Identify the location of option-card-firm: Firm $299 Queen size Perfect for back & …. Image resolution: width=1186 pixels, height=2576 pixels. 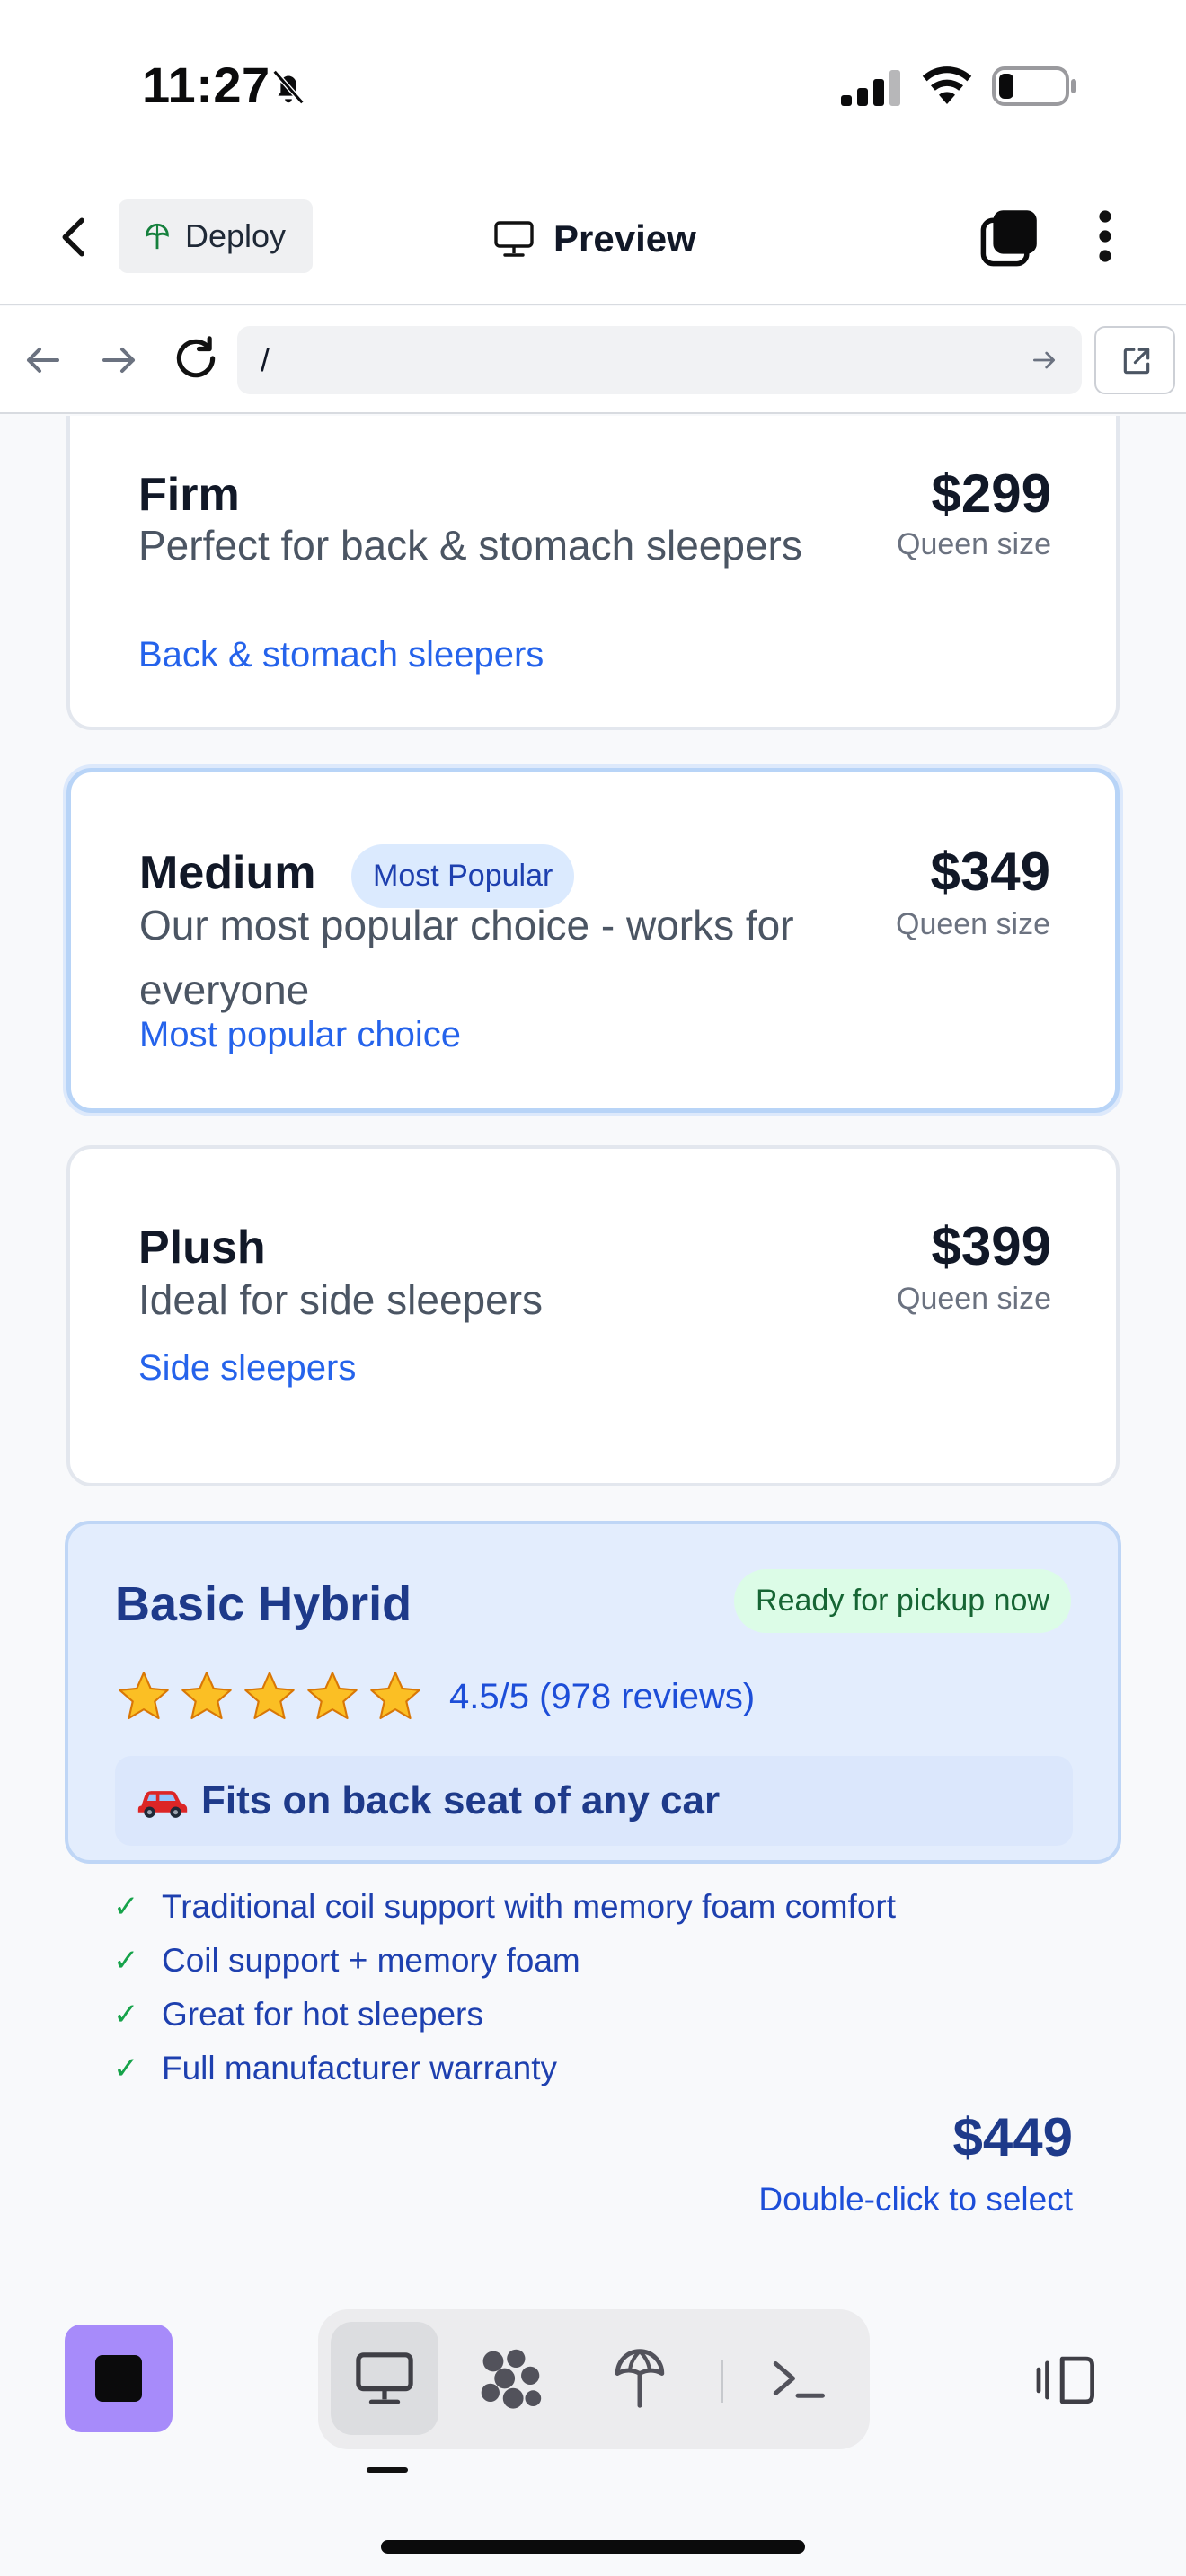
(593, 573).